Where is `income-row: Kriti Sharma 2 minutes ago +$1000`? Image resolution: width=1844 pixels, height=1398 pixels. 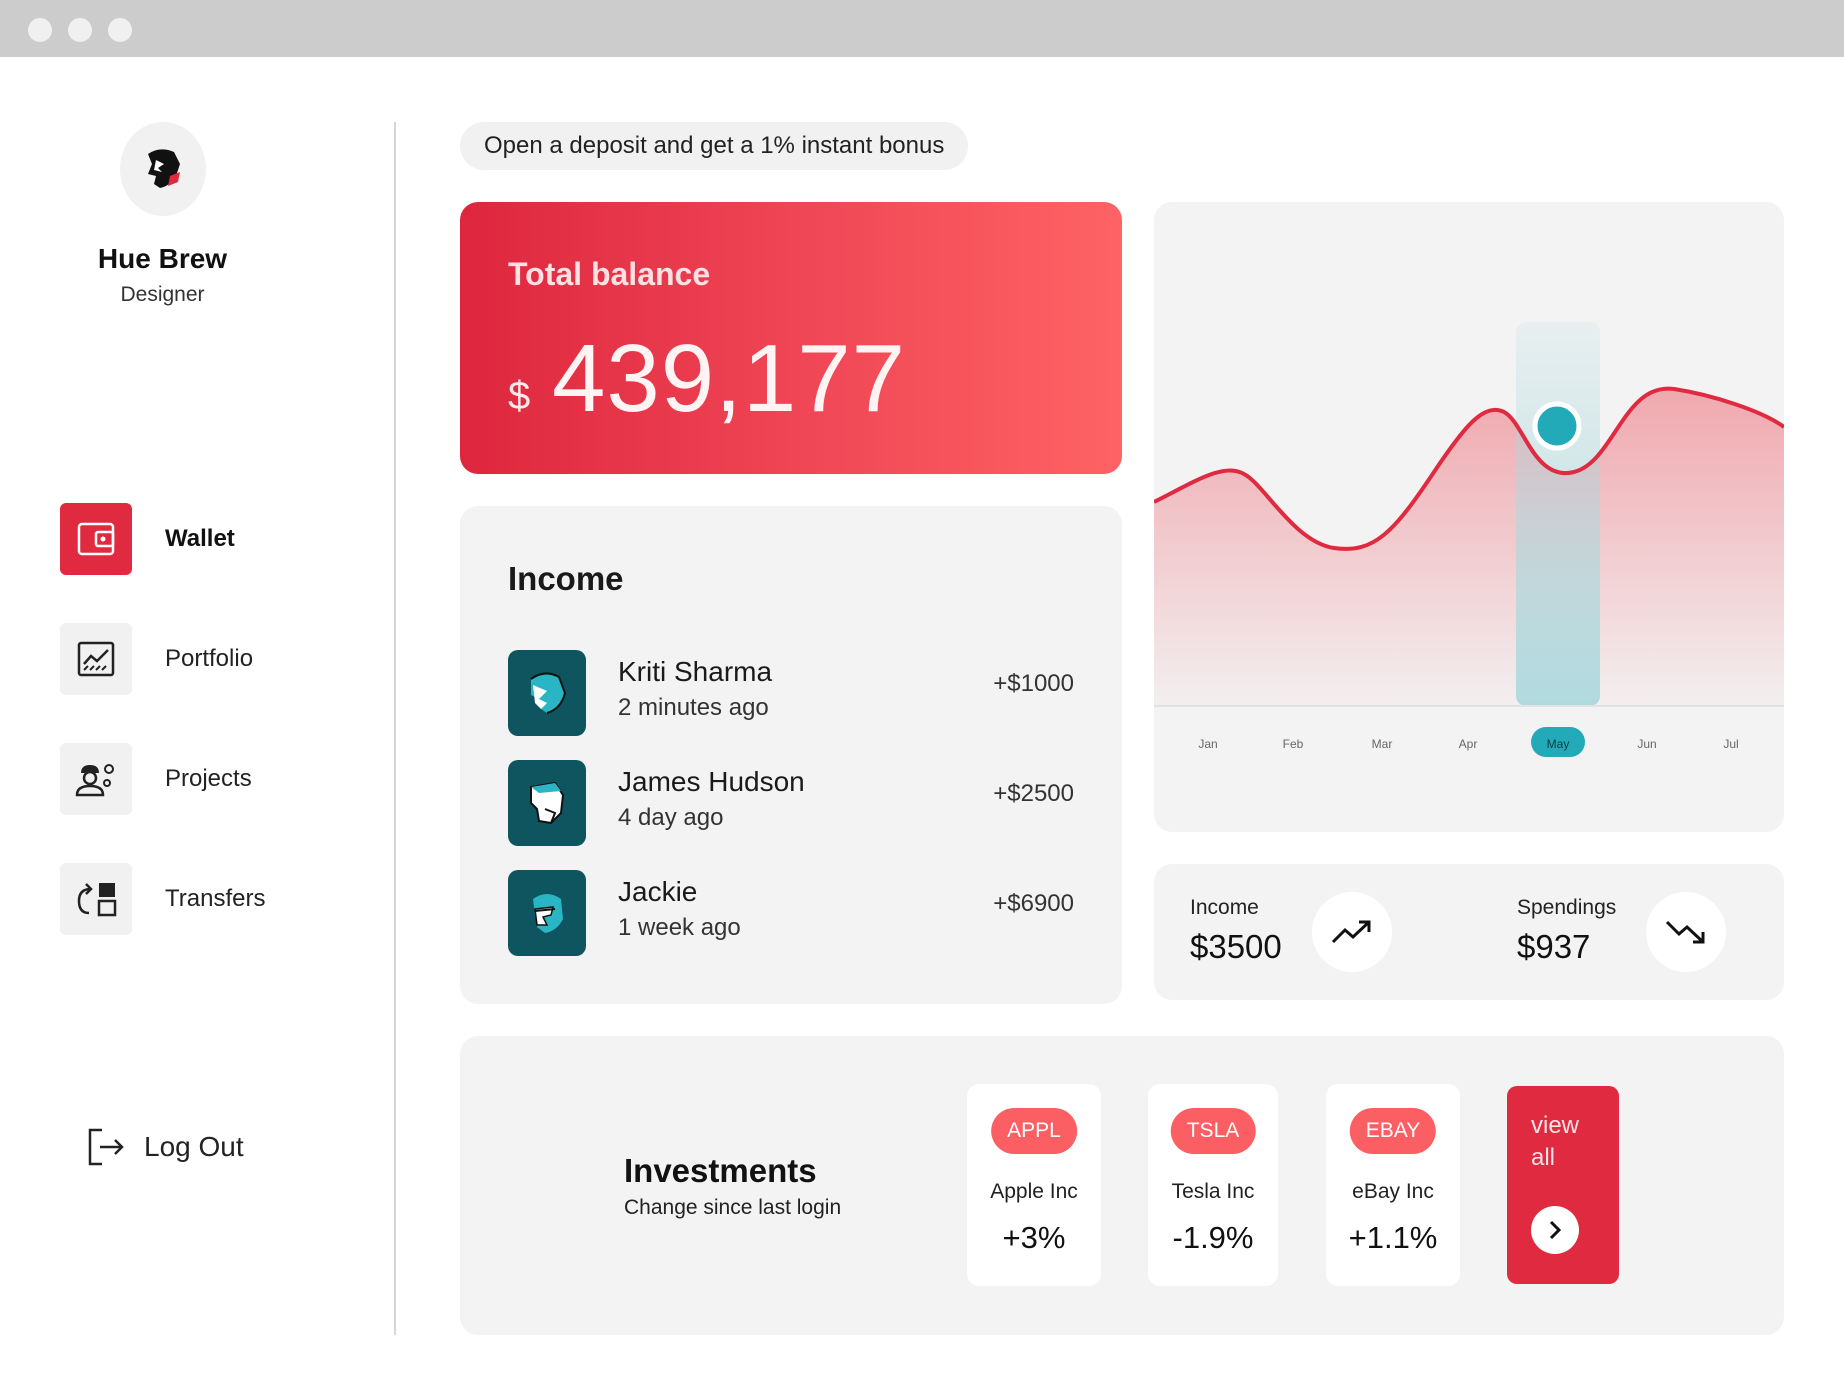 income-row: Kriti Sharma 2 minutes ago +$1000 is located at coordinates (791, 693).